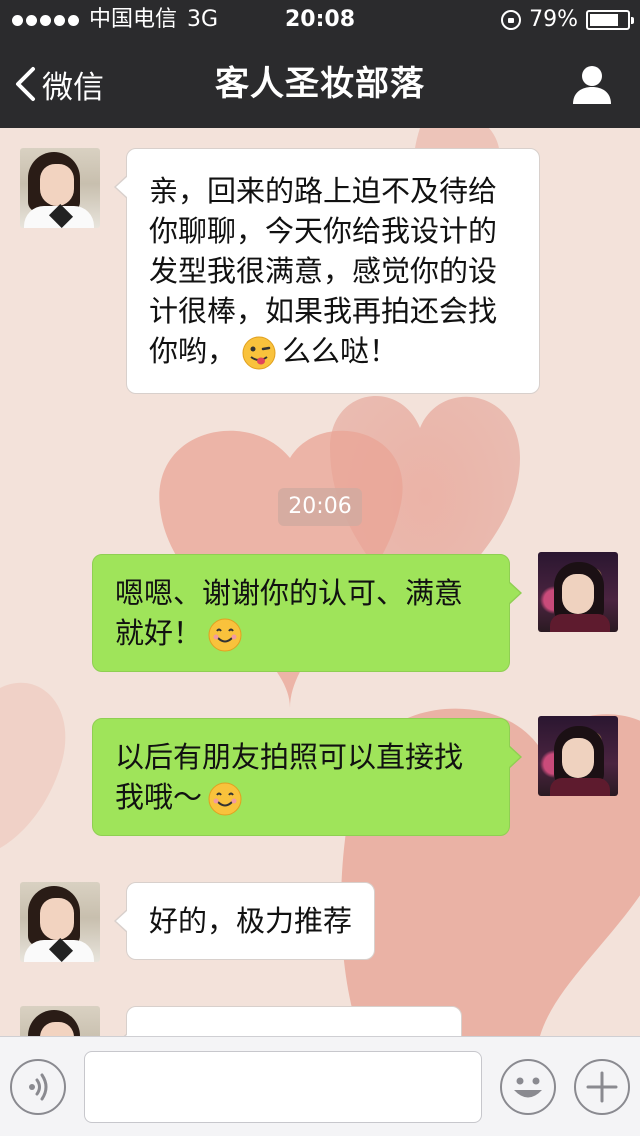 The height and width of the screenshot is (1136, 640). Describe the element at coordinates (553, 19) in the screenshot. I see `battery-percent: 79%` at that location.